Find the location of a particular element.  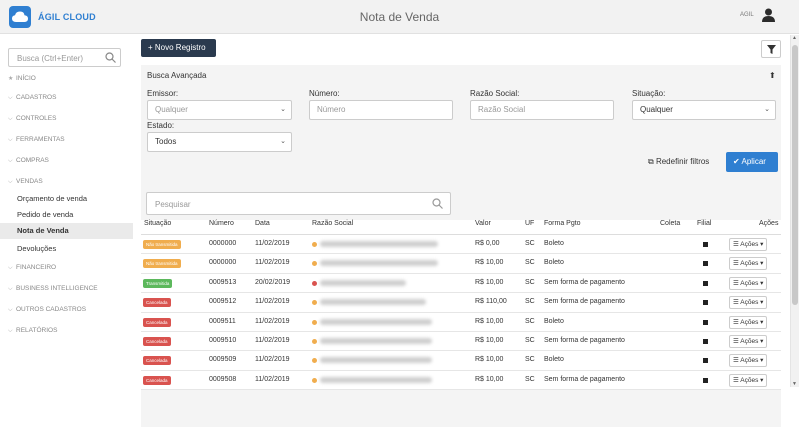

status-badge: Não transmitida is located at coordinates (162, 264).